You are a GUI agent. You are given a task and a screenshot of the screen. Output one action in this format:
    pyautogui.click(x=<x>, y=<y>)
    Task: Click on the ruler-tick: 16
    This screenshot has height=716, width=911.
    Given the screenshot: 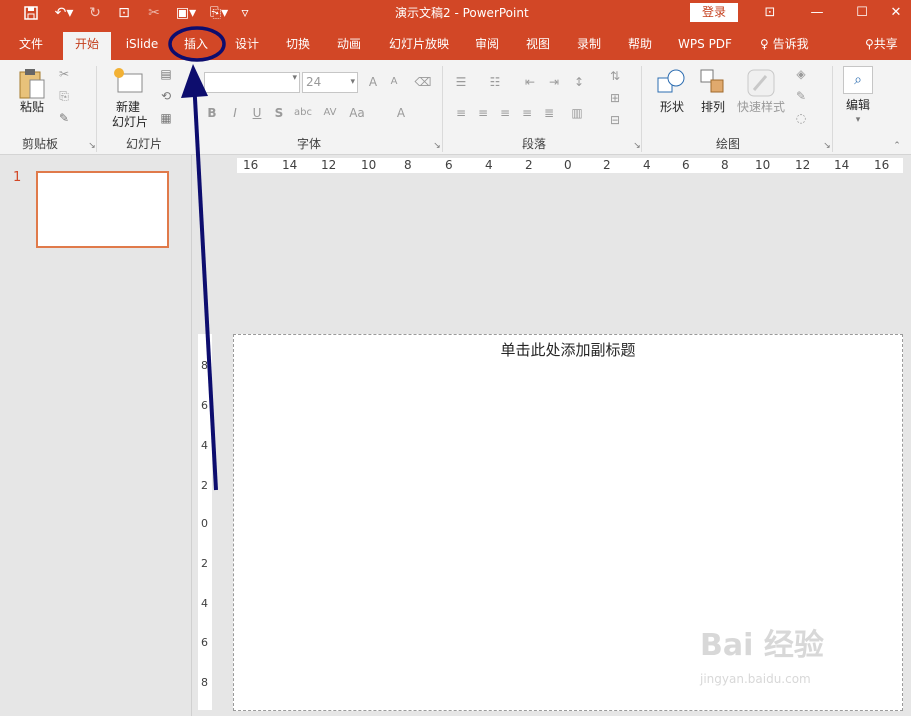 What is the action you would take?
    pyautogui.click(x=251, y=165)
    